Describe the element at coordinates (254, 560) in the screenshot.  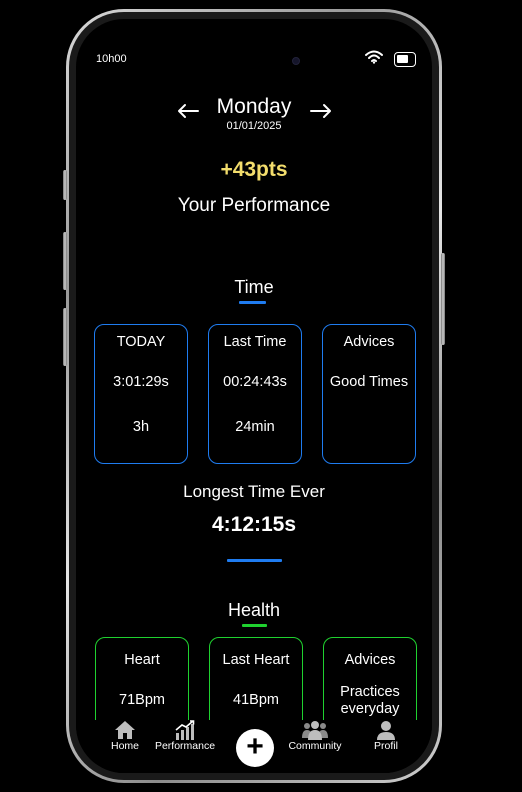
I see `time-section-divider` at that location.